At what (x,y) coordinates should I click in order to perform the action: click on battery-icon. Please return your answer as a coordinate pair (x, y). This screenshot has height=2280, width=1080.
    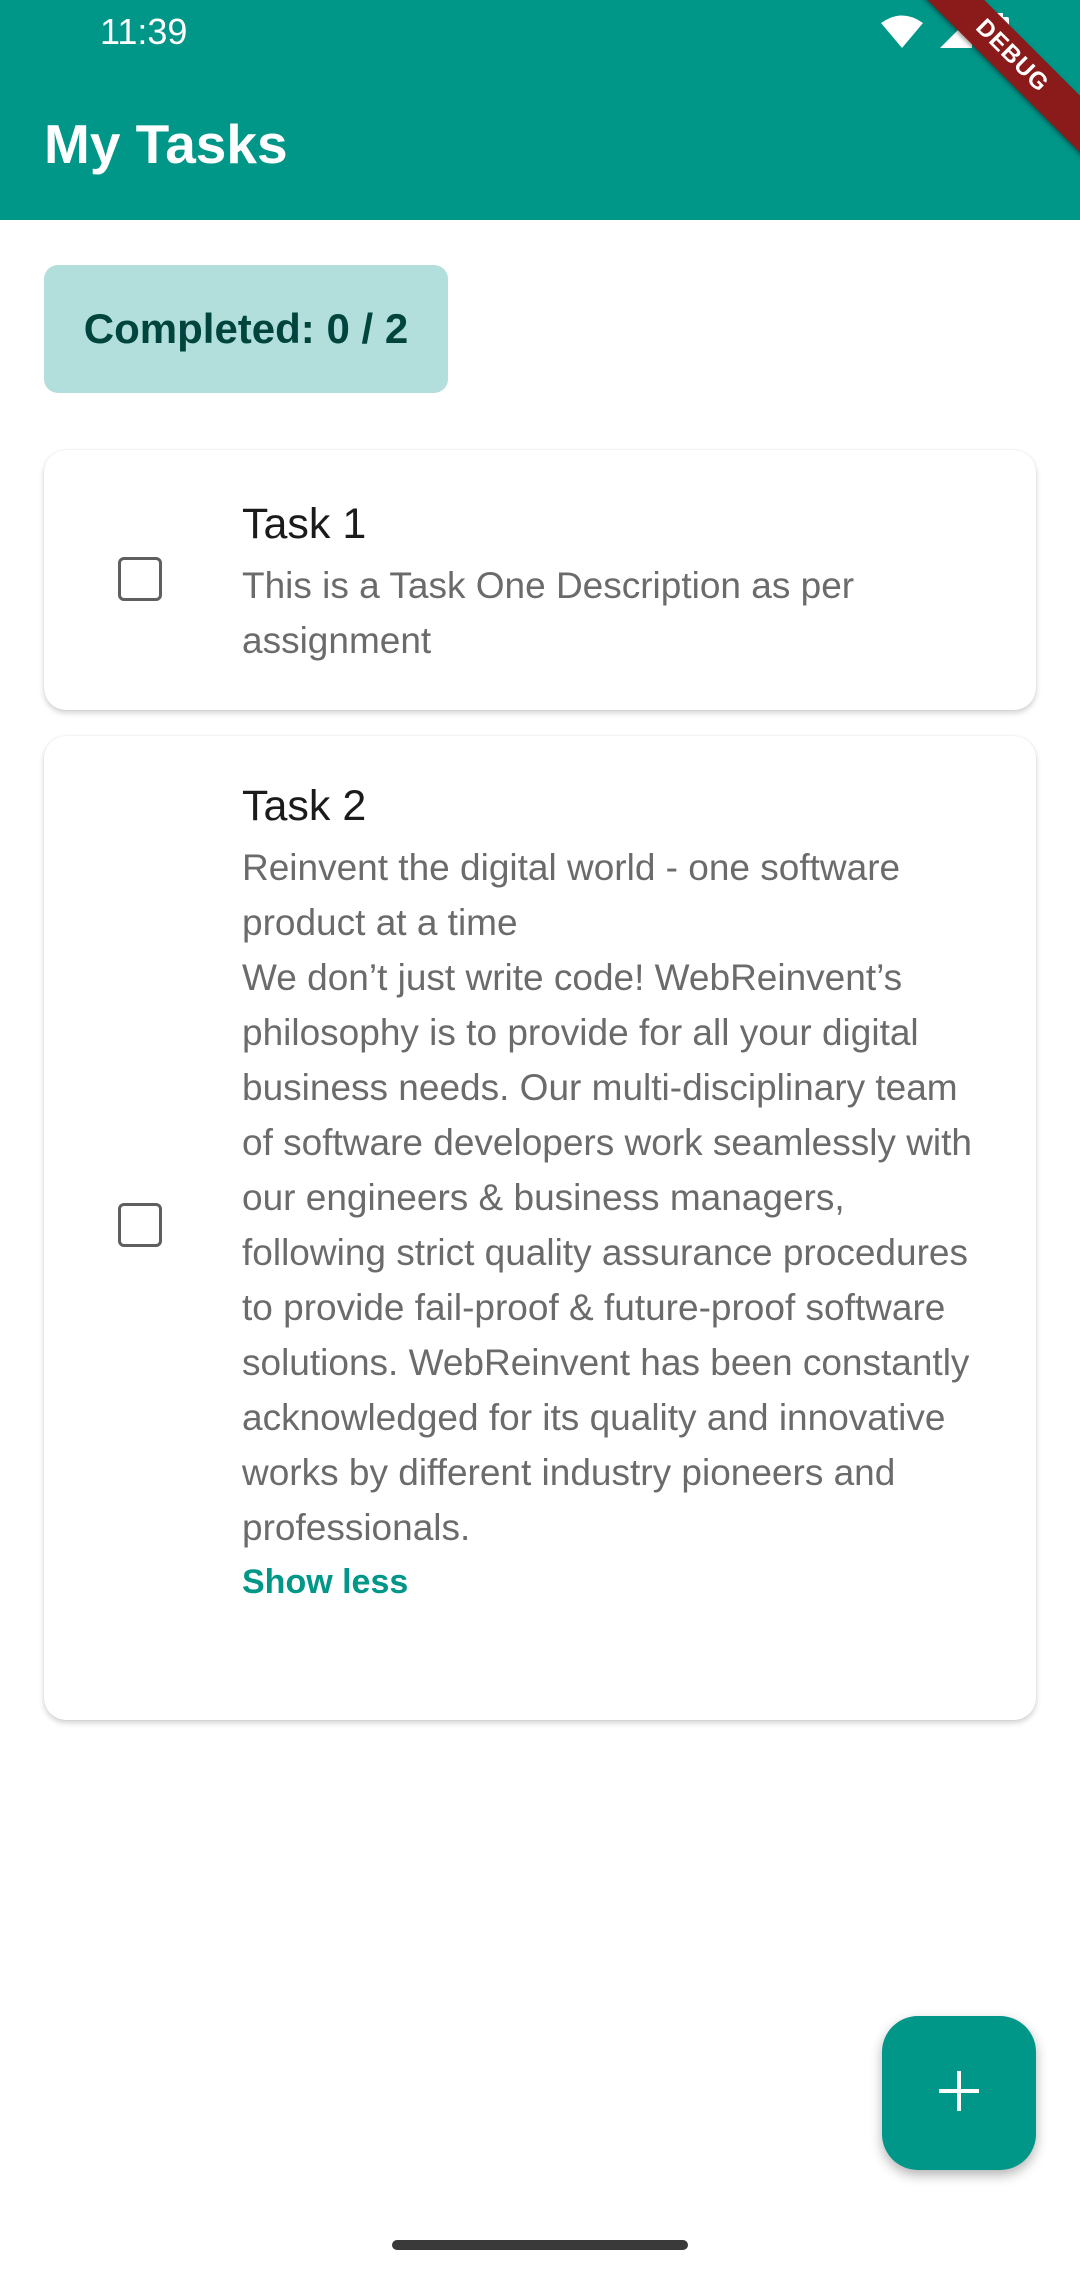
    Looking at the image, I should click on (999, 34).